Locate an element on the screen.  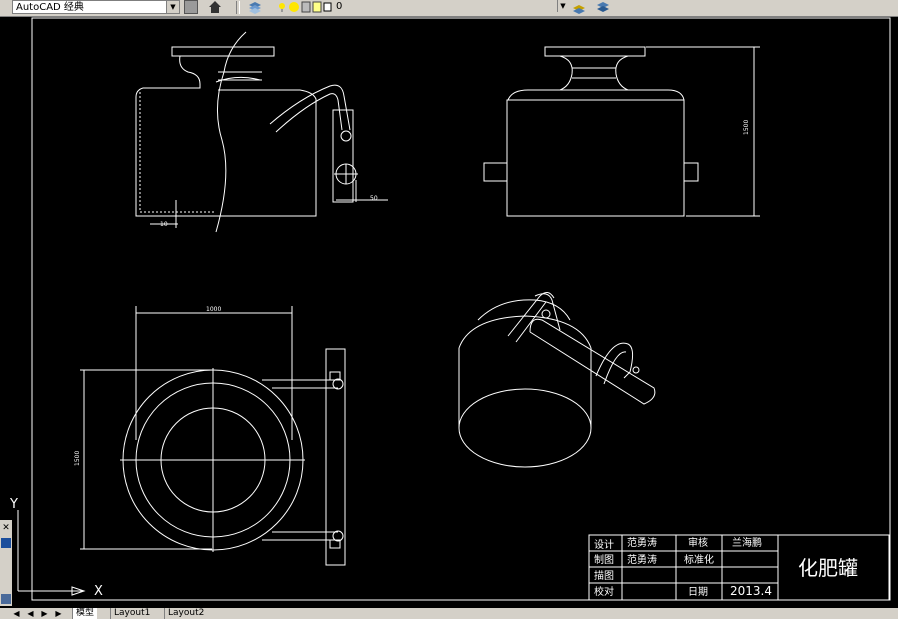
ucs-icon is located at coordinates (51, 553).